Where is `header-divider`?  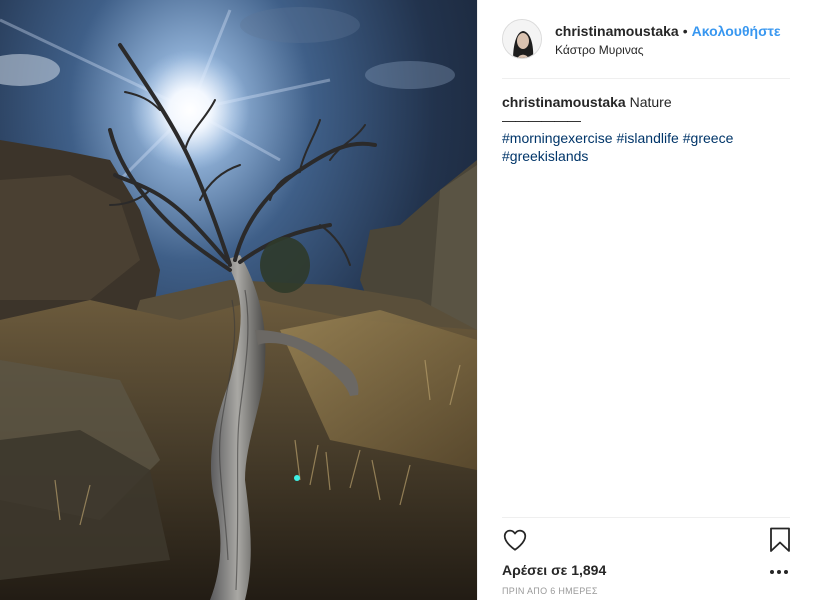 header-divider is located at coordinates (646, 78).